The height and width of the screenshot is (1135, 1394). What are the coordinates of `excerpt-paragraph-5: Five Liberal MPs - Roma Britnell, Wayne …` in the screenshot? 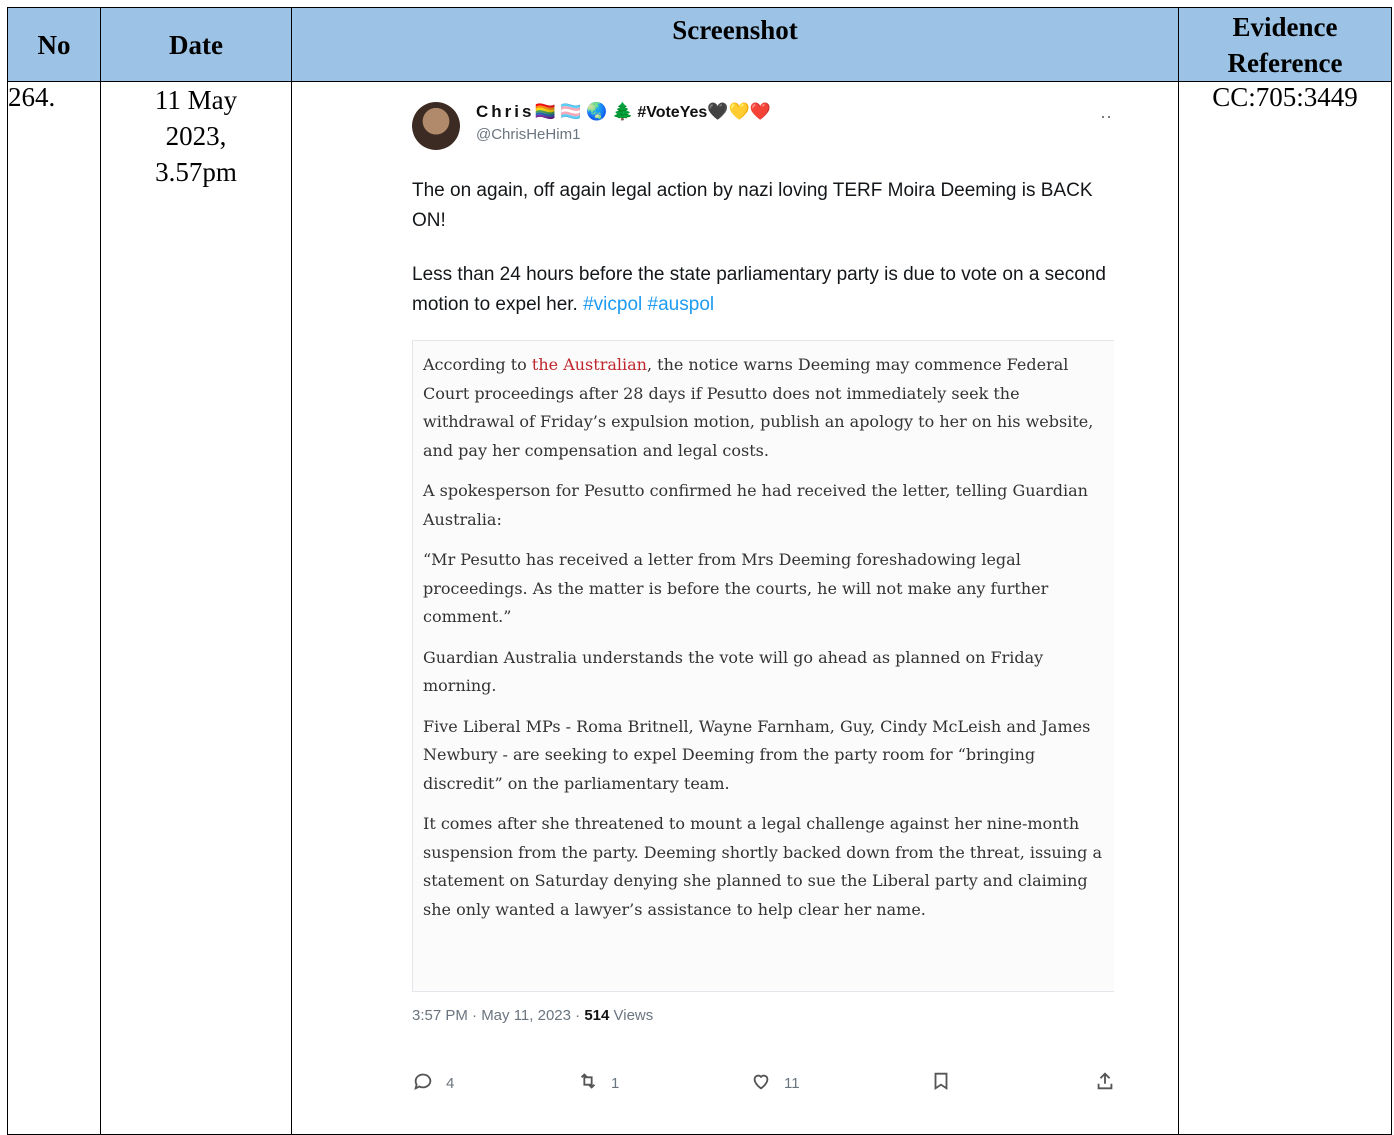 It's located at (757, 754).